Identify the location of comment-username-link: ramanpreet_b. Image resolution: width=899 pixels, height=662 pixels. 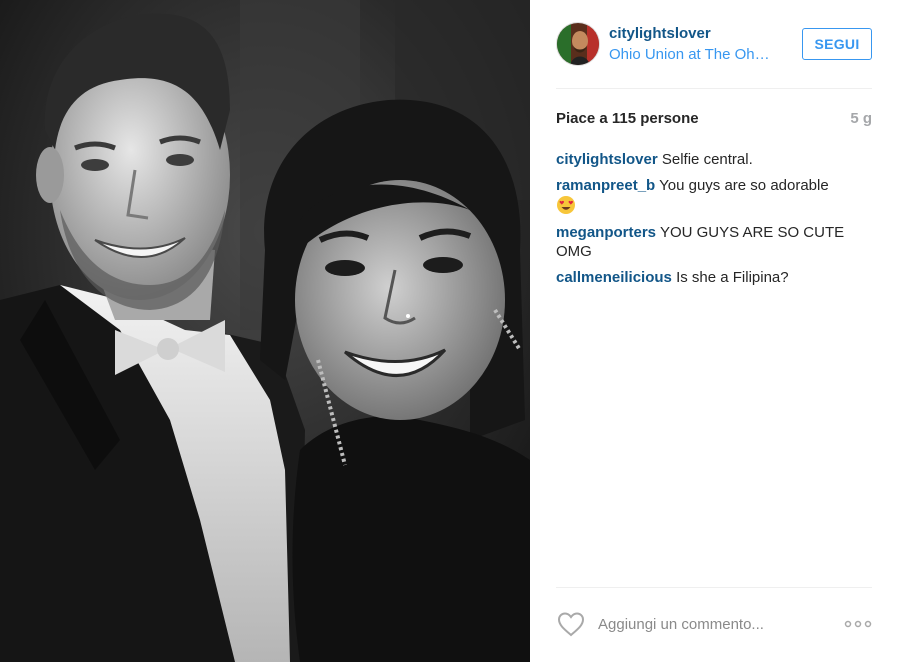
(605, 185).